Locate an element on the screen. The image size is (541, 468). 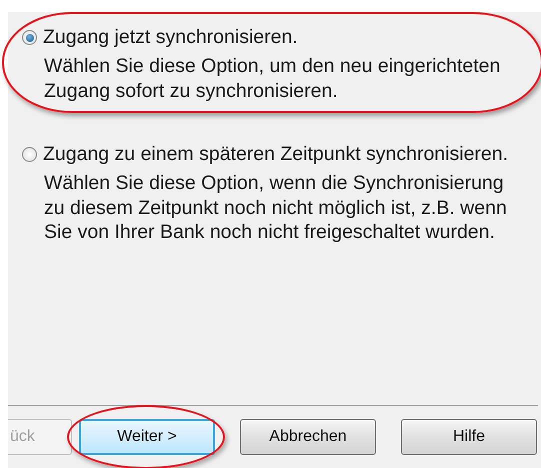
option-label: Zugang jetzt synchronisieren. is located at coordinates (170, 37).